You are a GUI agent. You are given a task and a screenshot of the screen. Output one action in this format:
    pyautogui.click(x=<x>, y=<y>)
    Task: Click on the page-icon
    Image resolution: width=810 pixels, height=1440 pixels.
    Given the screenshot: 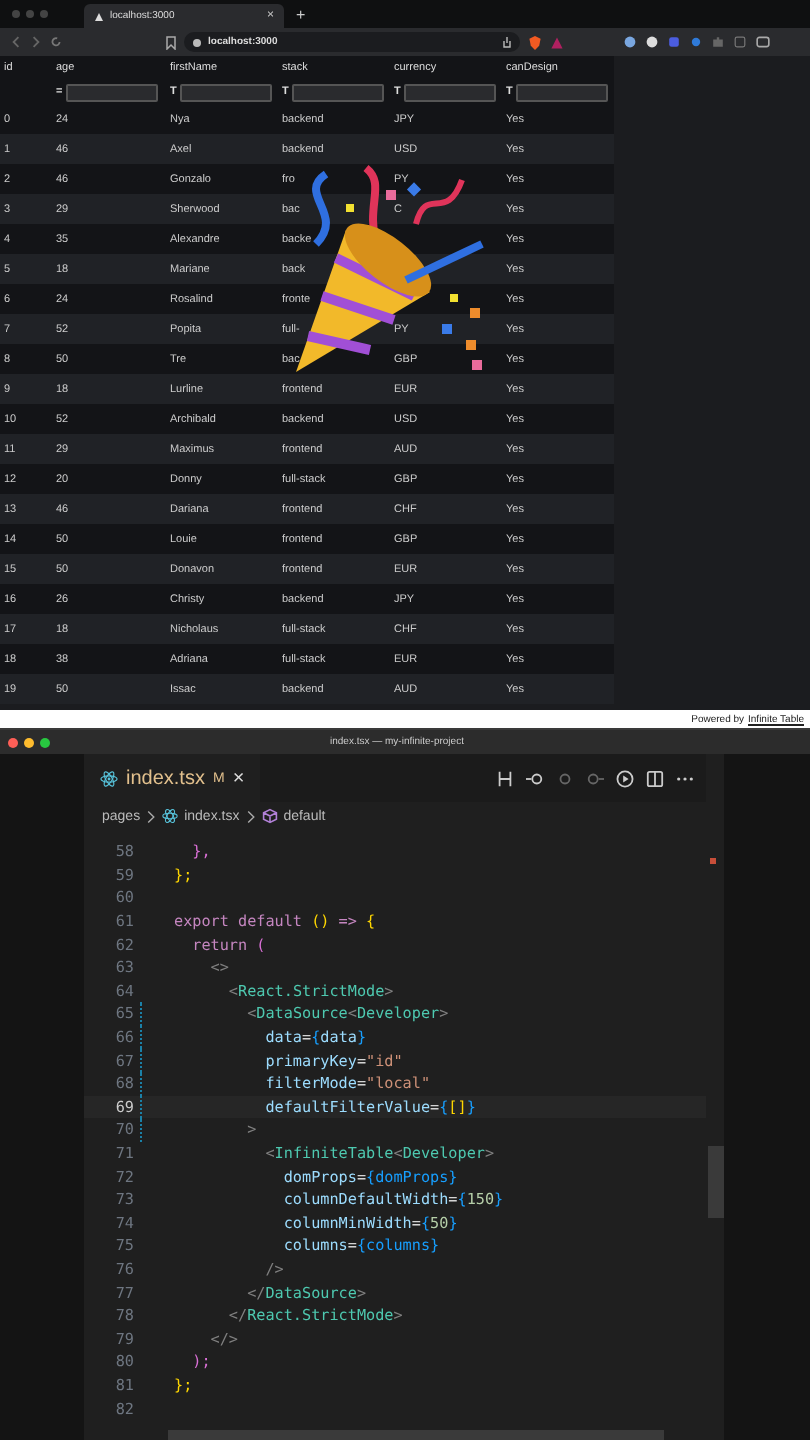 What is the action you would take?
    pyautogui.click(x=99, y=16)
    